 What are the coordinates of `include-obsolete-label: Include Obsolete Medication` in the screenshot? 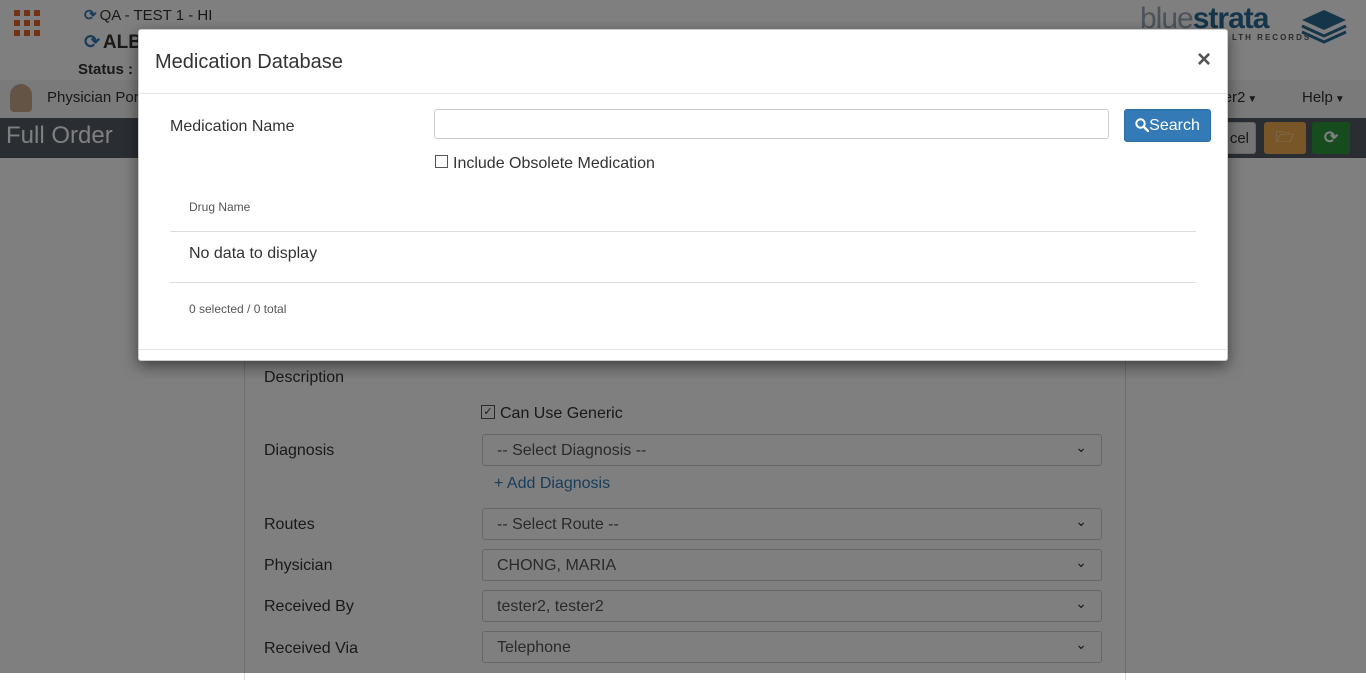 It's located at (554, 163).